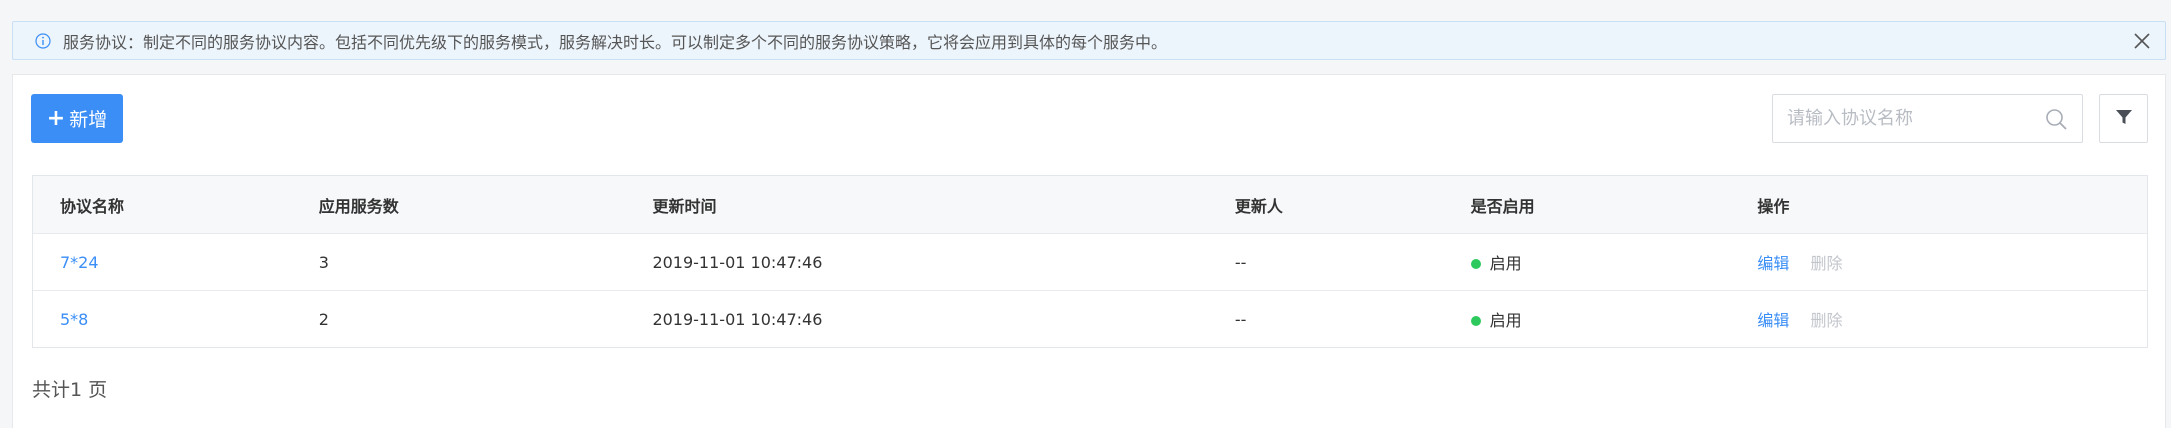 This screenshot has height=428, width=2171. I want to click on table-header: 协议名称 应用服务数 更新时间 更新人 是否启用 操作, so click(1090, 205).